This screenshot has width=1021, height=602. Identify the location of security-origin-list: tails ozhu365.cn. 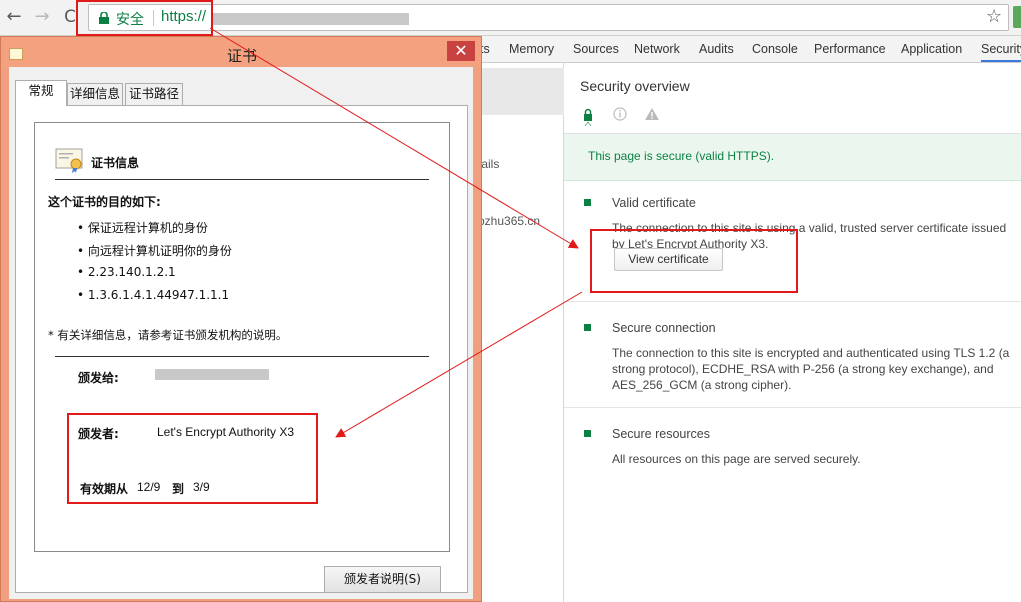
(521, 332).